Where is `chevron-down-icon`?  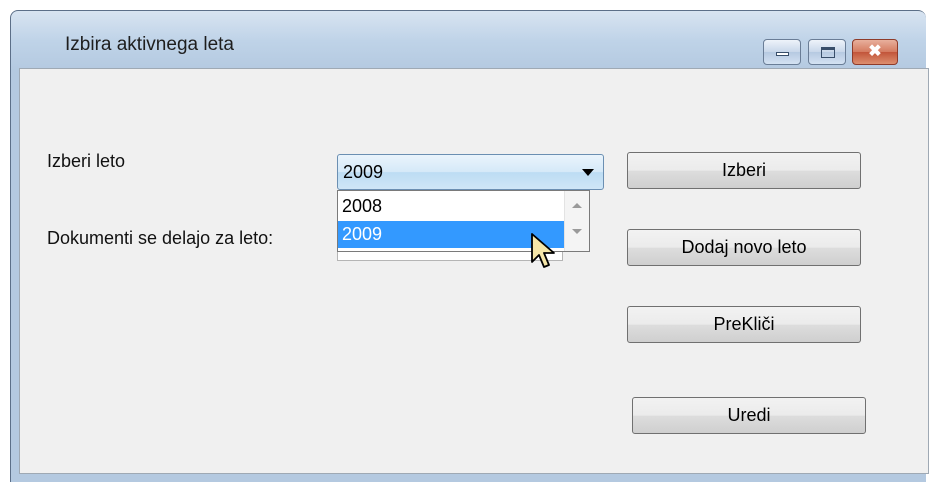
chevron-down-icon is located at coordinates (588, 172).